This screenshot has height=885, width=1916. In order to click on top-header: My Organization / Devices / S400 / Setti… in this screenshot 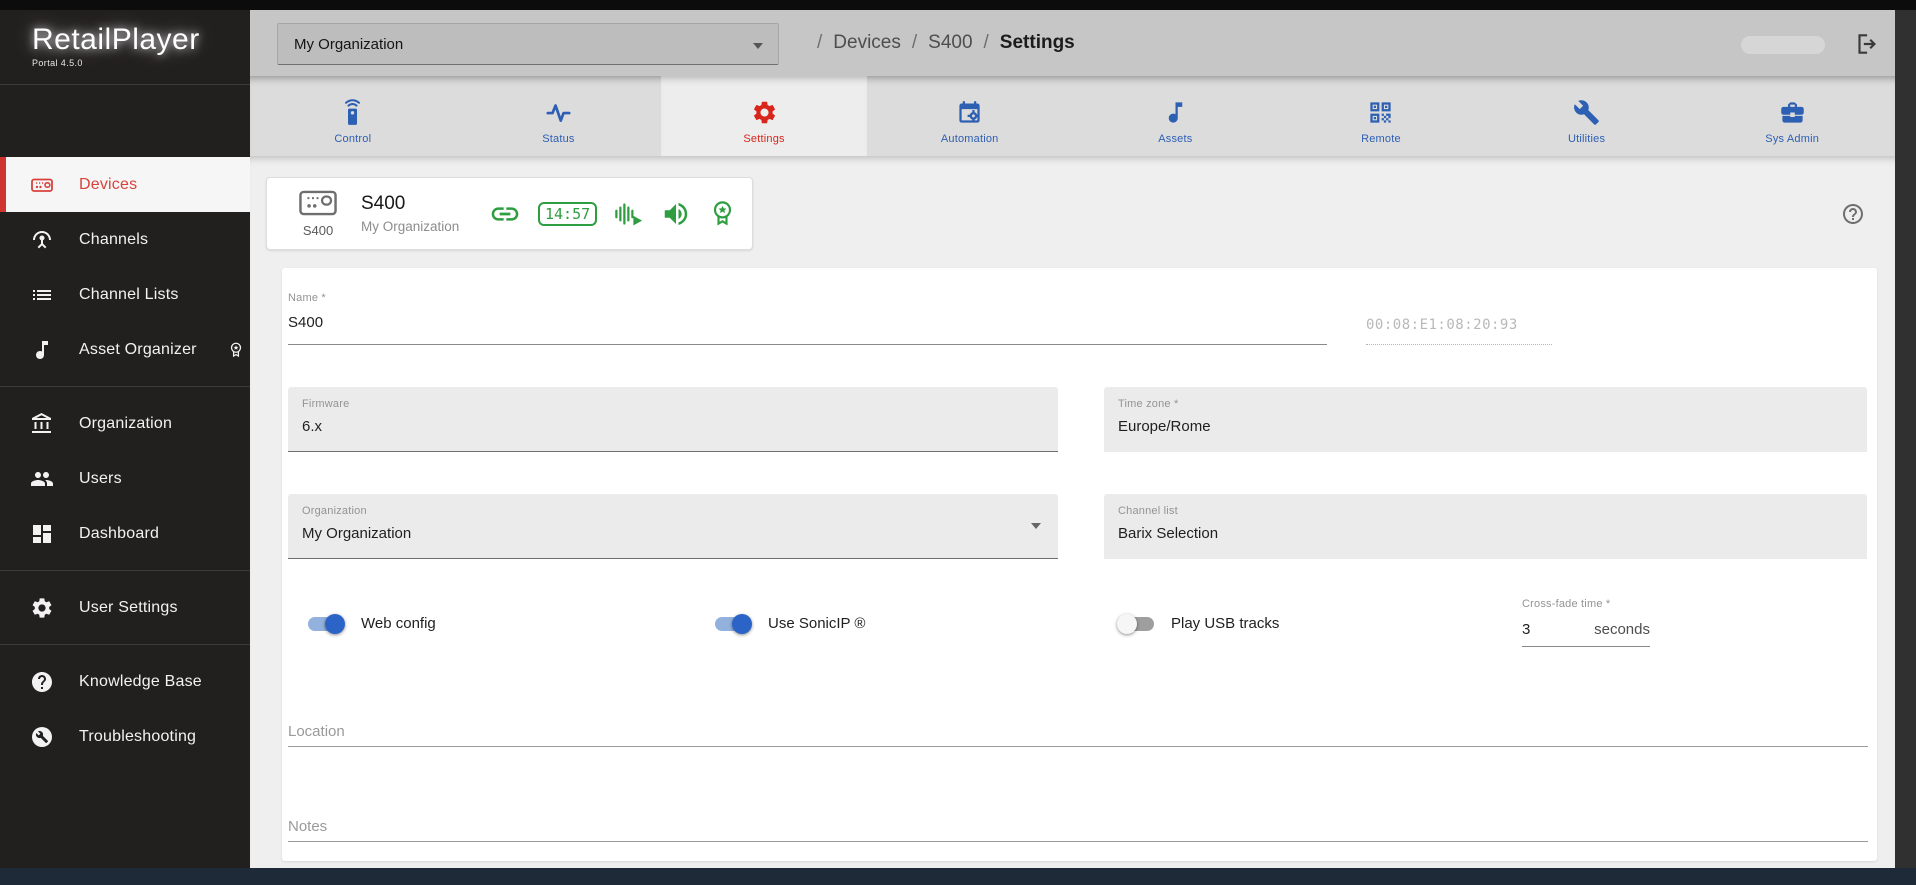, I will do `click(1072, 43)`.